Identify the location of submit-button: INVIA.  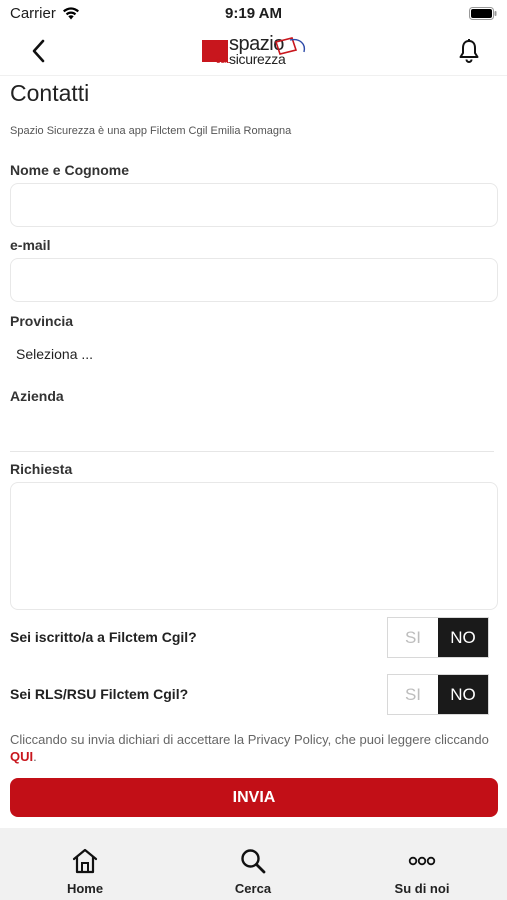
(254, 797).